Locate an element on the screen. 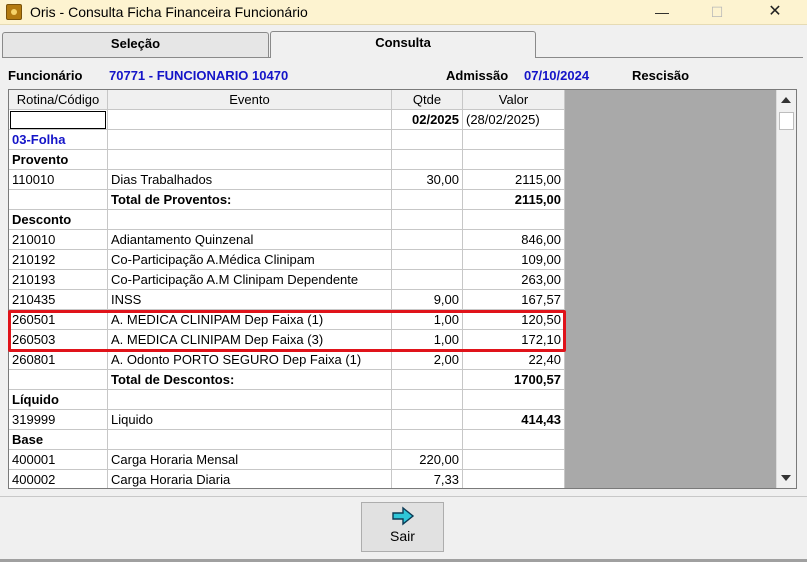  maximize-button: ☐ is located at coordinates (717, 12).